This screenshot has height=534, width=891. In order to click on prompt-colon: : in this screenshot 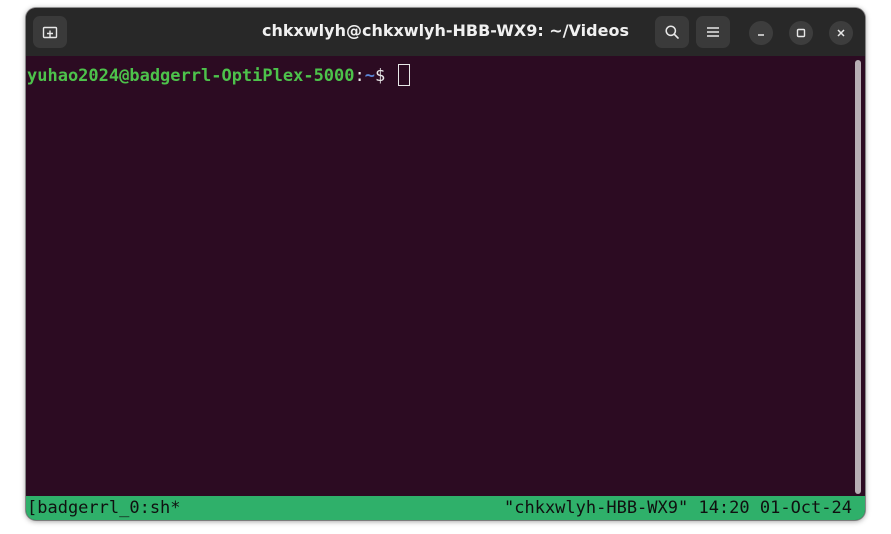, I will do `click(359, 76)`.